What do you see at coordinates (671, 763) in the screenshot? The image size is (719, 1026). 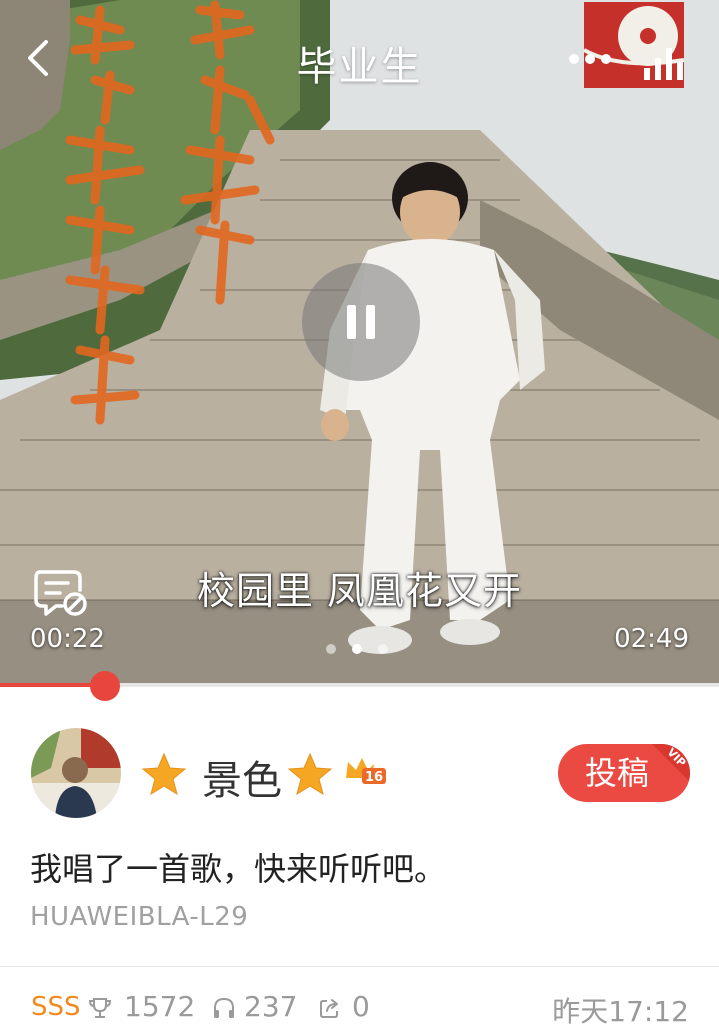 I see `vip-ribbon: VIP` at bounding box center [671, 763].